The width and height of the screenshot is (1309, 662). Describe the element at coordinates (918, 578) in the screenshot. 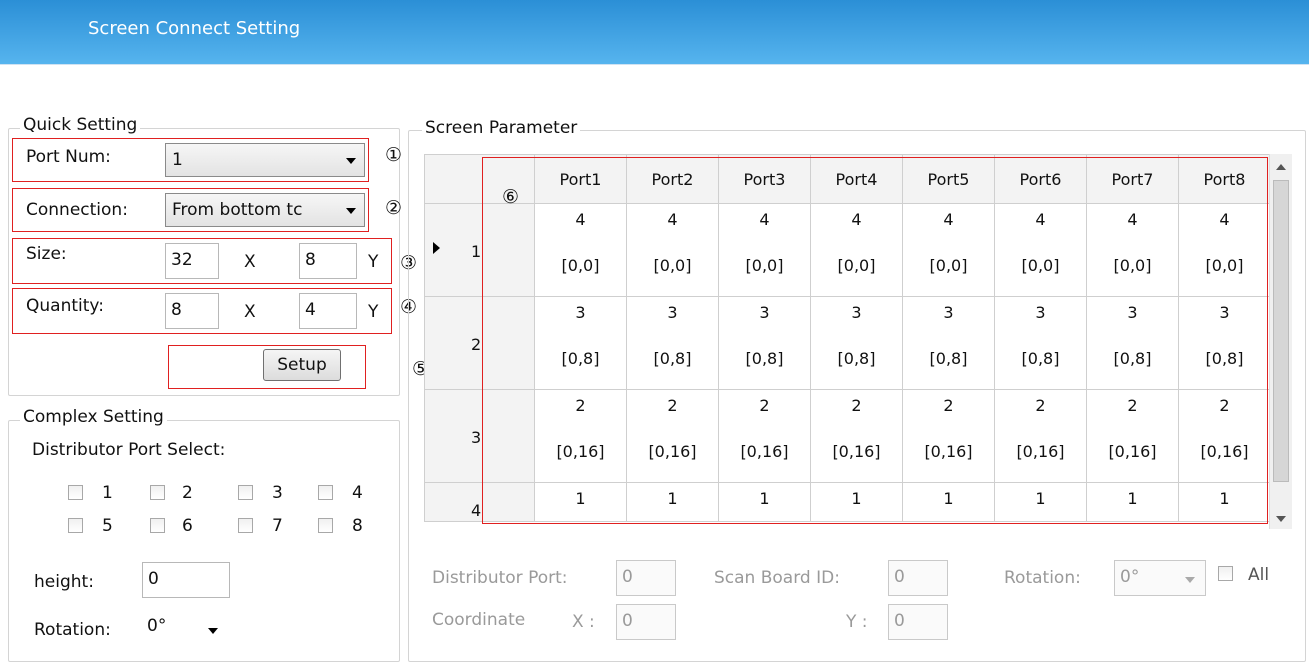

I see `scan-board-id-input: 0` at that location.